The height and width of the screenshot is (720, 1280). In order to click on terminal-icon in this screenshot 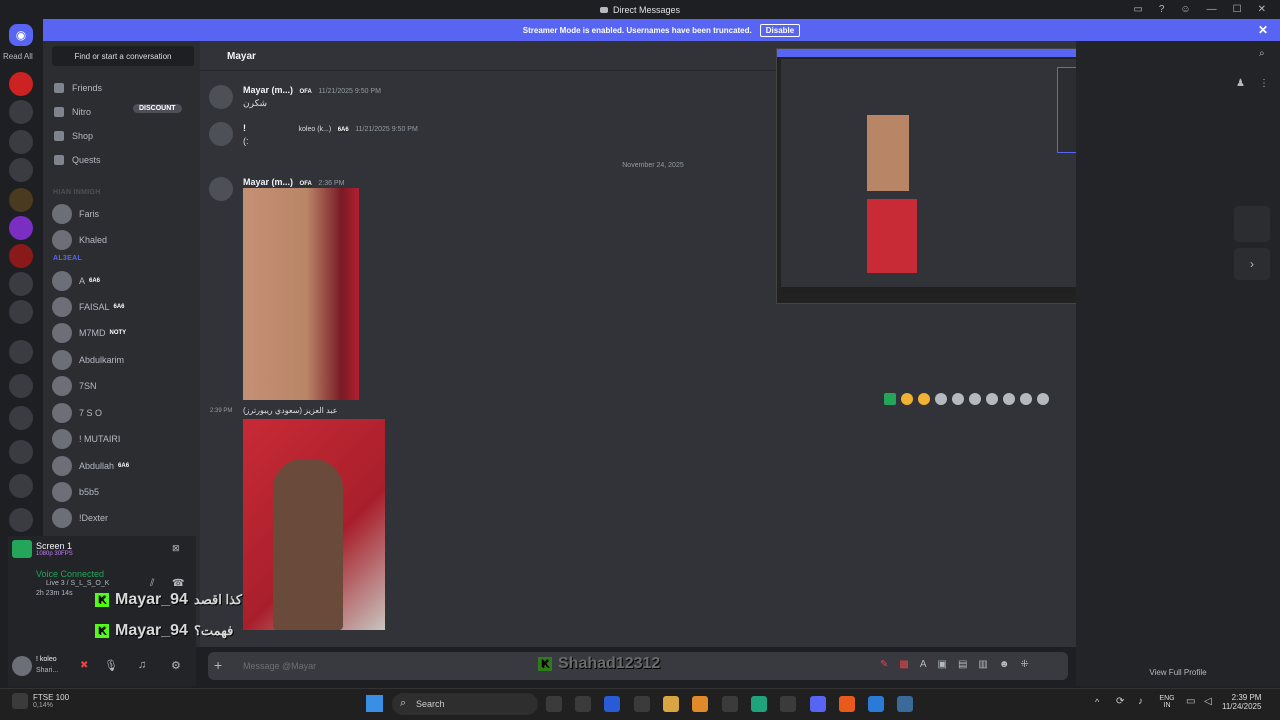, I will do `click(642, 704)`.